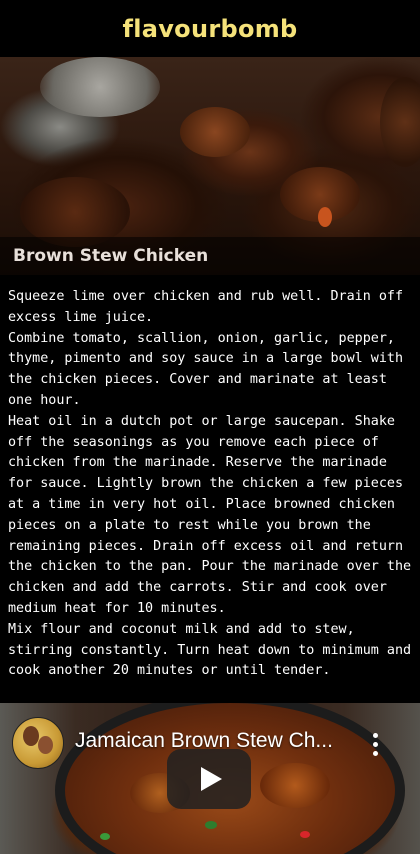 Image resolution: width=420 pixels, height=854 pixels. What do you see at coordinates (295, 785) in the screenshot?
I see `video-thumbnail-chicken` at bounding box center [295, 785].